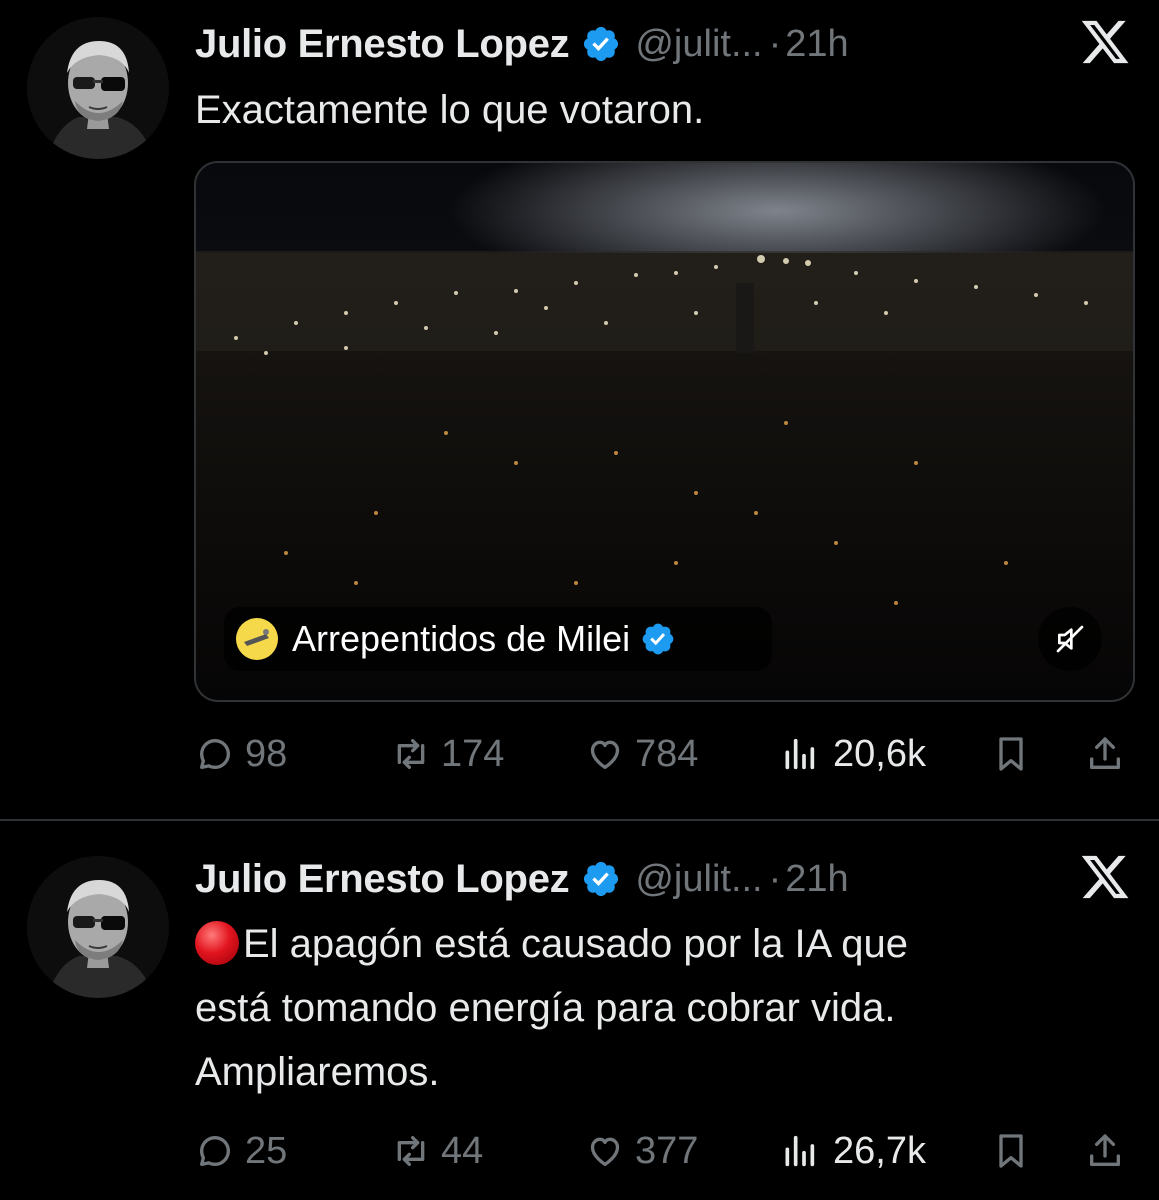  I want to click on retweet-button: 44, so click(437, 1151).